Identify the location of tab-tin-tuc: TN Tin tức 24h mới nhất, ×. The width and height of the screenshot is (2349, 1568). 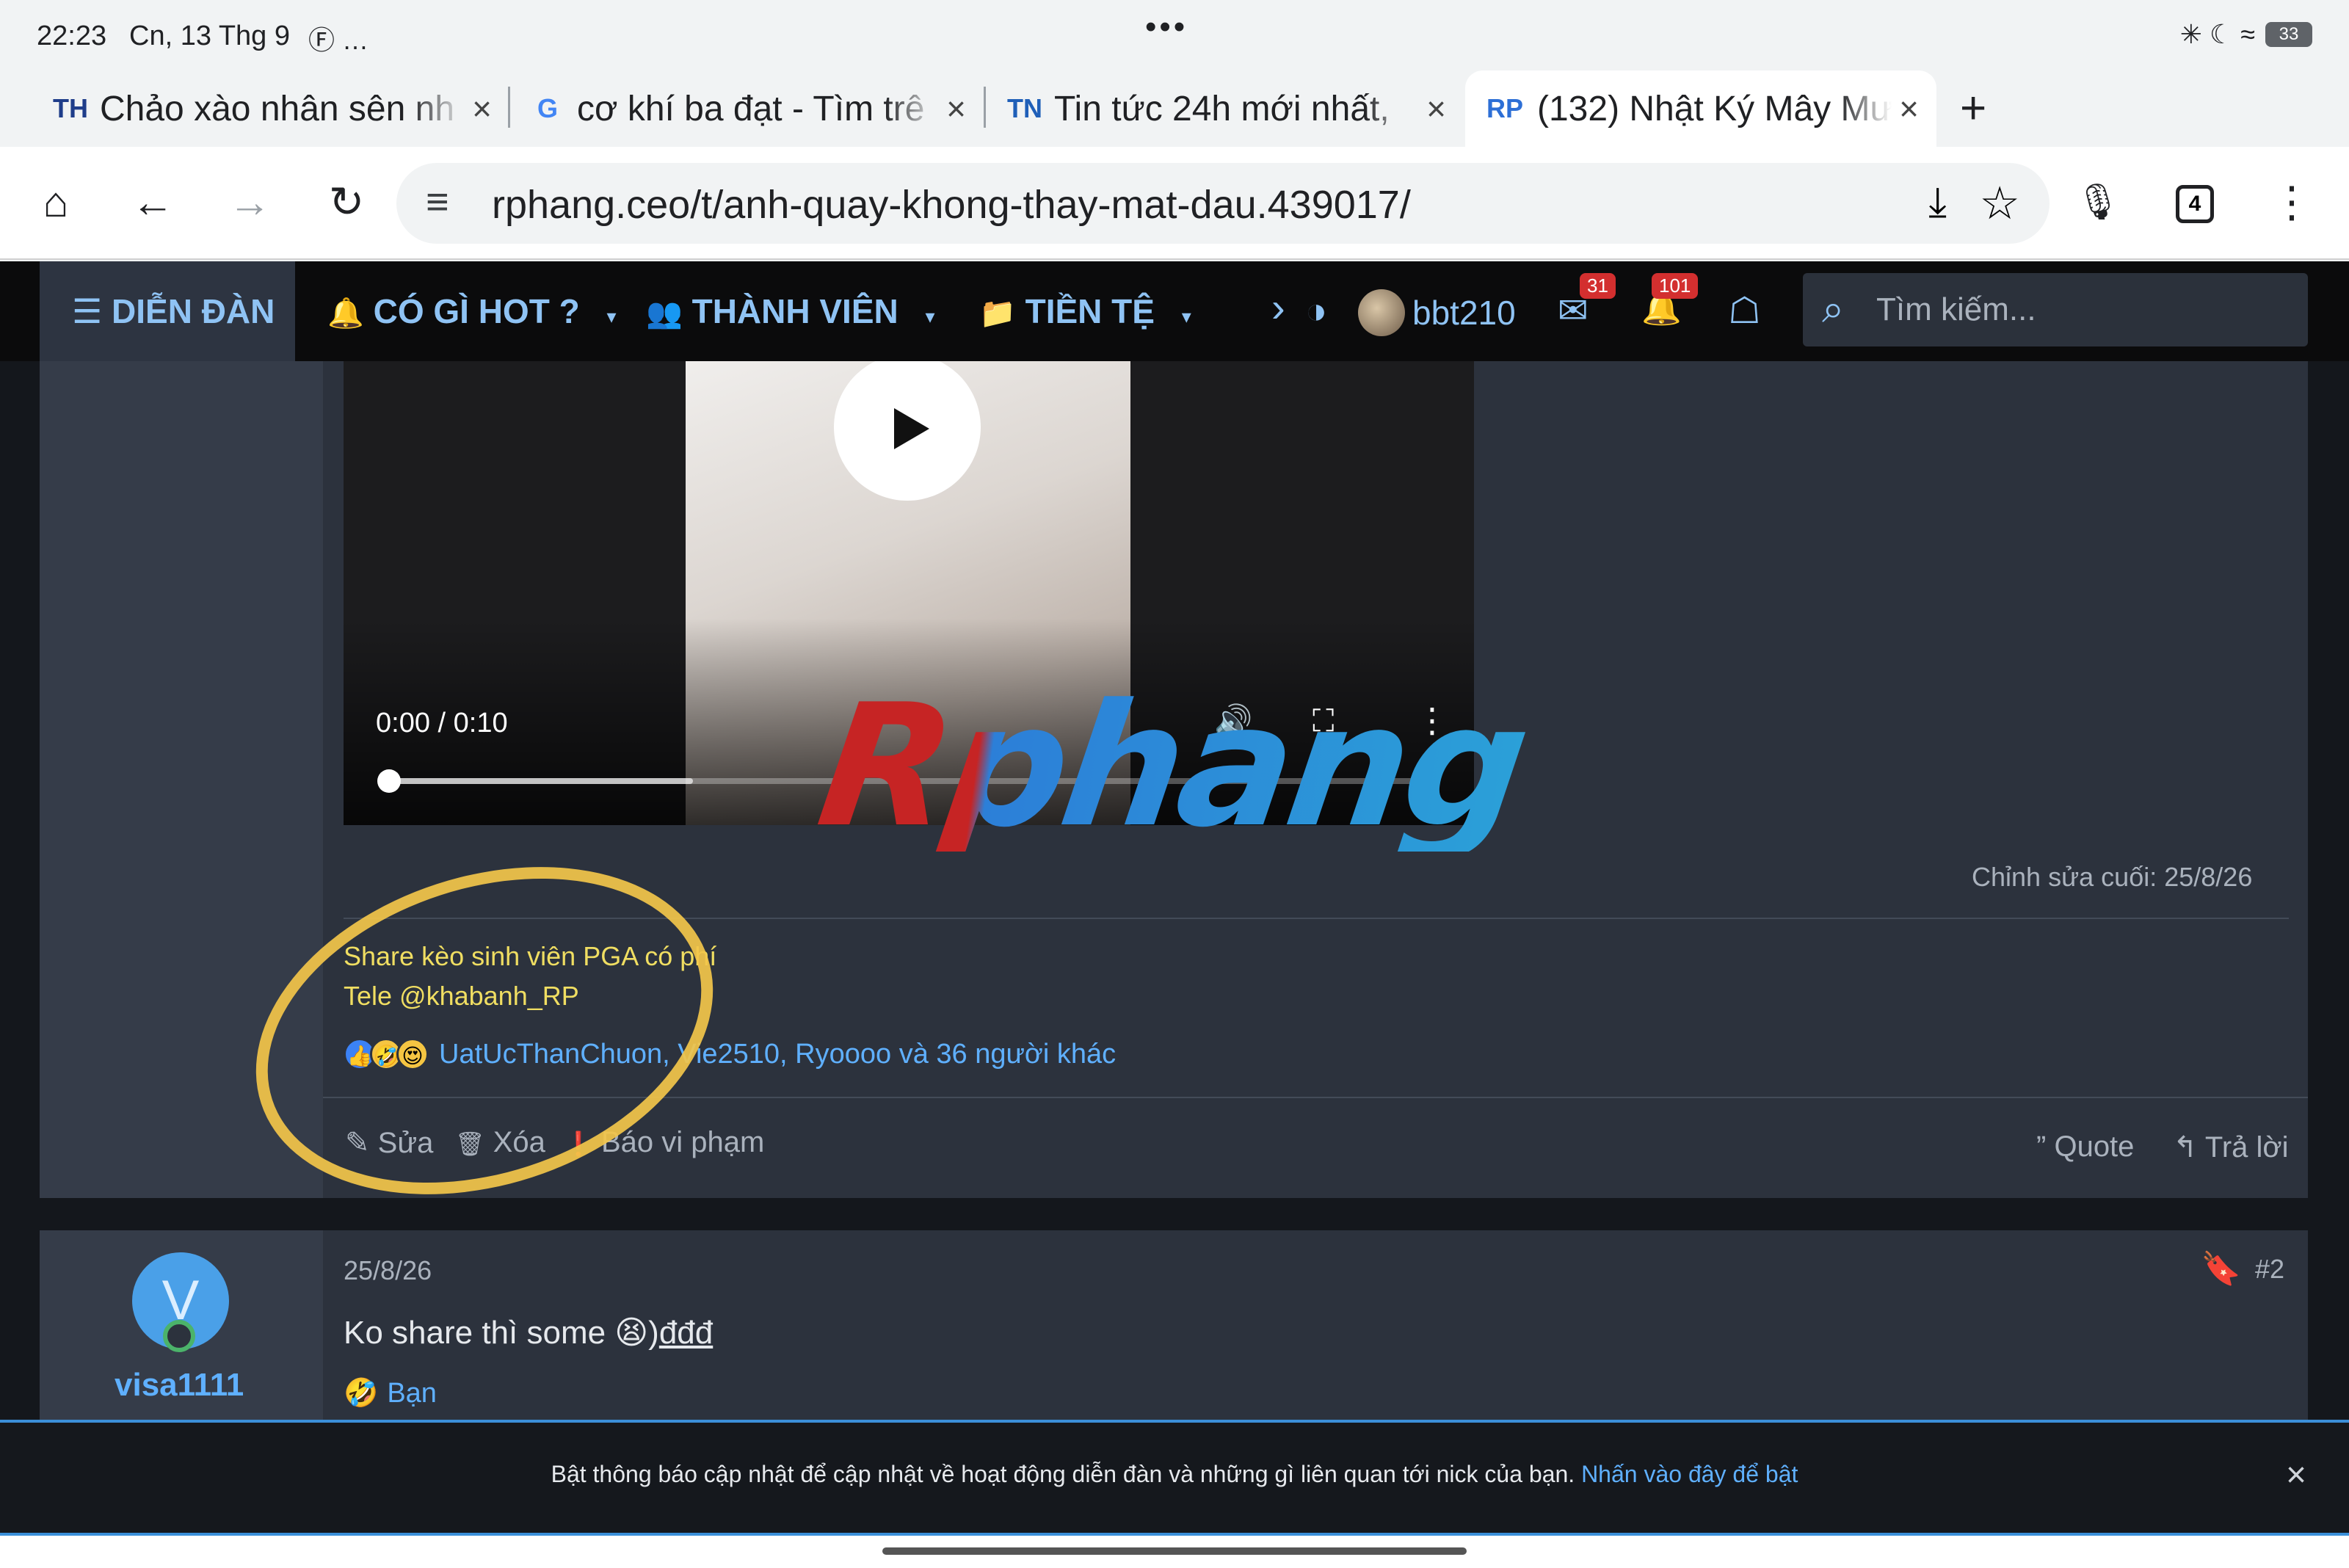
(1226, 108).